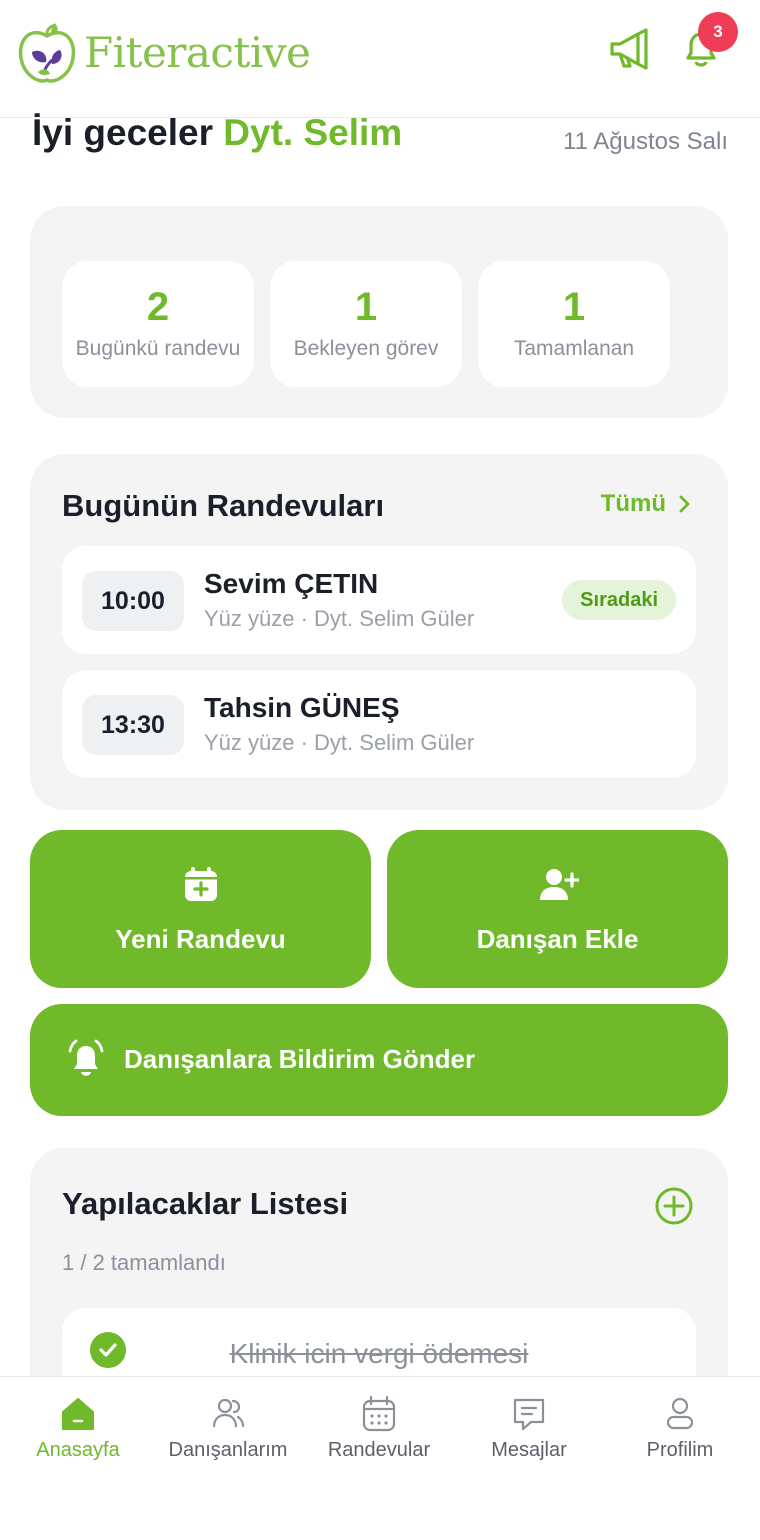  What do you see at coordinates (205, 1203) in the screenshot?
I see `todo-title: Yapılacaklar Listesi` at bounding box center [205, 1203].